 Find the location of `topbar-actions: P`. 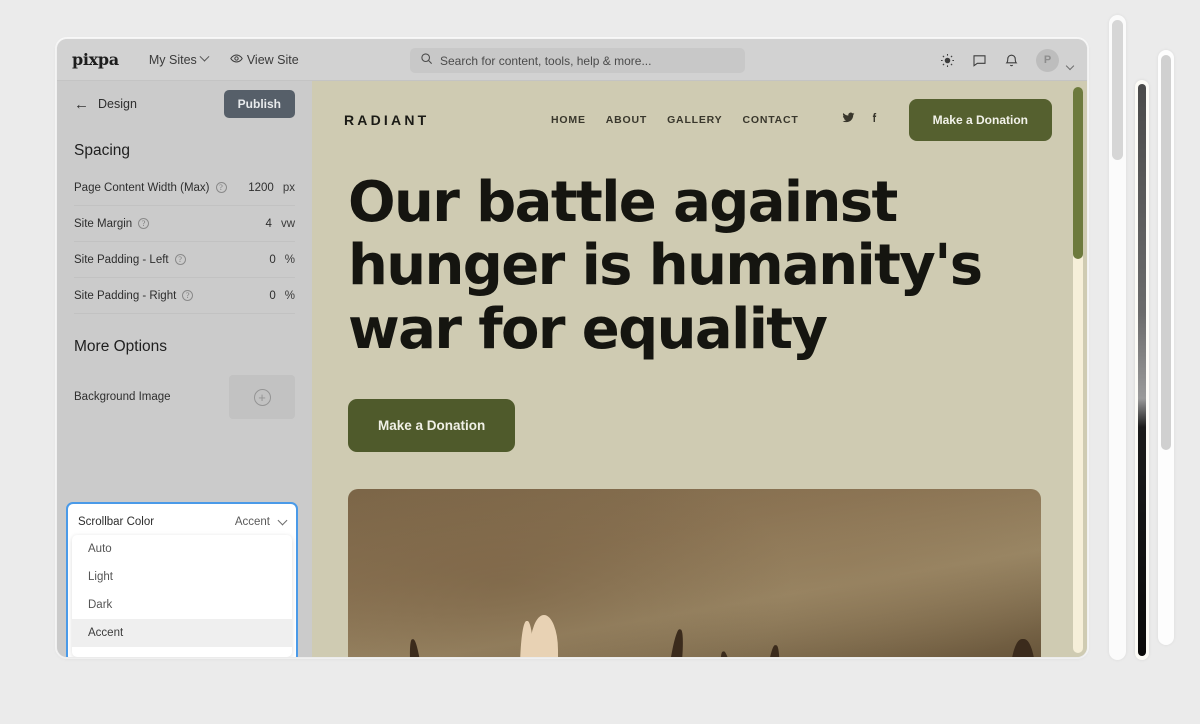

topbar-actions: P is located at coordinates (1007, 60).